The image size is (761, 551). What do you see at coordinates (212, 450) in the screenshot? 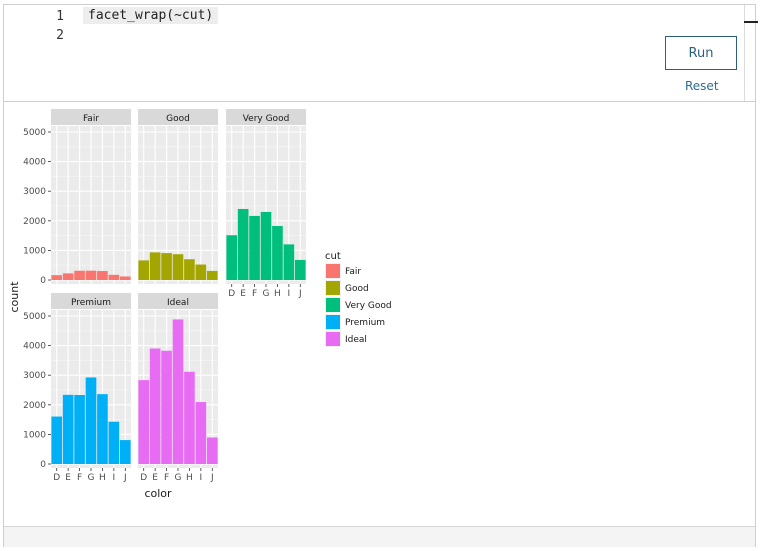
I see `bar-ideal-J` at bounding box center [212, 450].